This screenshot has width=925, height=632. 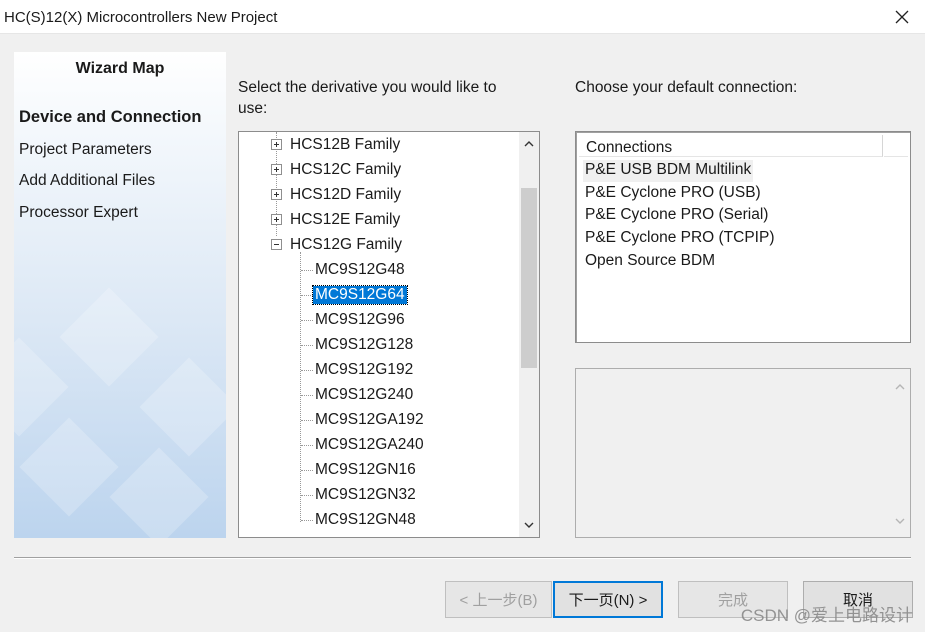 I want to click on device-label: MC9S12G128, so click(x=364, y=344).